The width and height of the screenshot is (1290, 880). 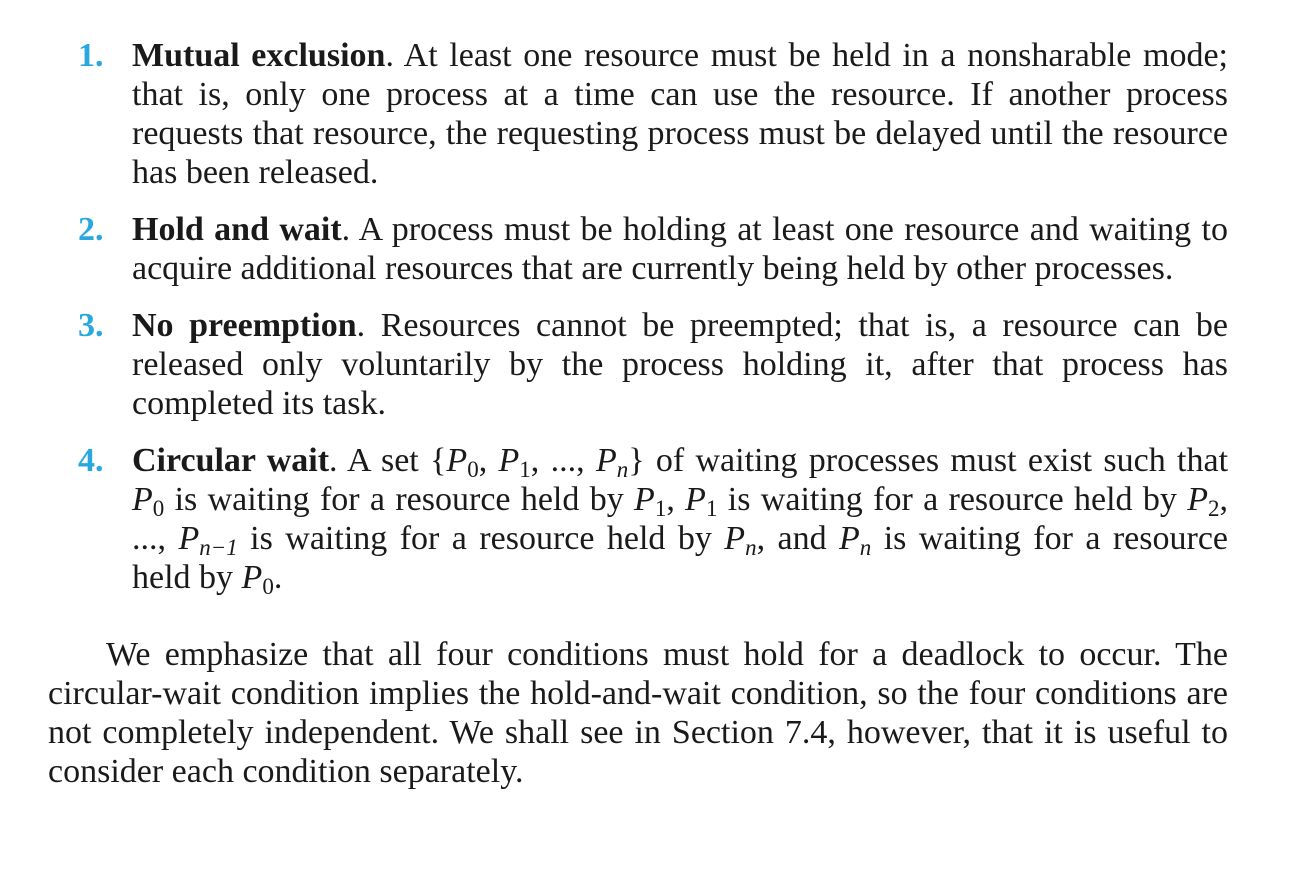 I want to click on condition-term: No preemption, so click(x=244, y=325).